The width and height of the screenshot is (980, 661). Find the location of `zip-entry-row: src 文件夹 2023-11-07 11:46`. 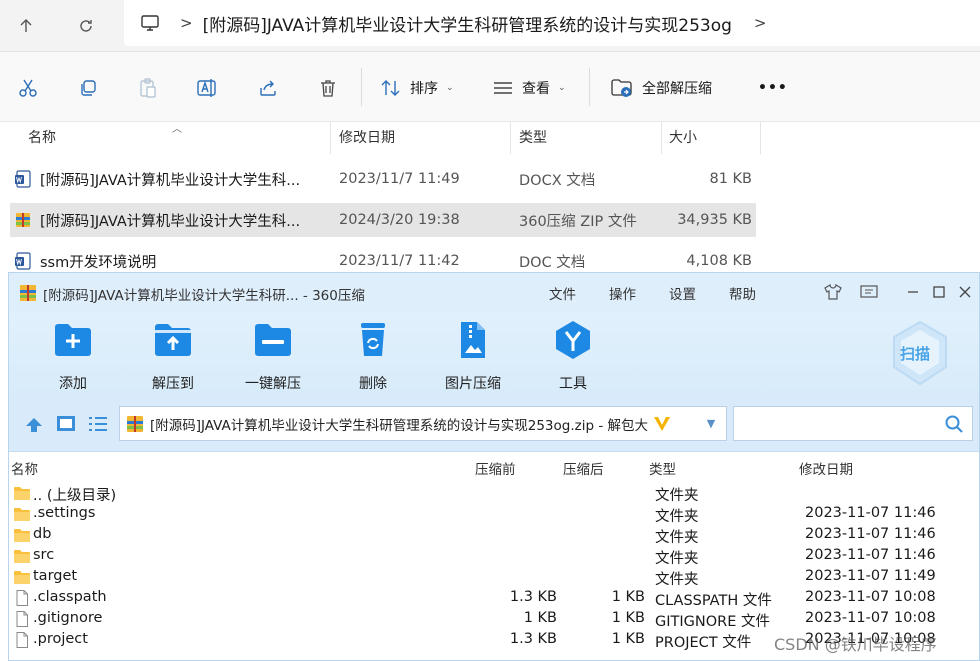

zip-entry-row: src 文件夹 2023-11-07 11:46 is located at coordinates (494, 556).